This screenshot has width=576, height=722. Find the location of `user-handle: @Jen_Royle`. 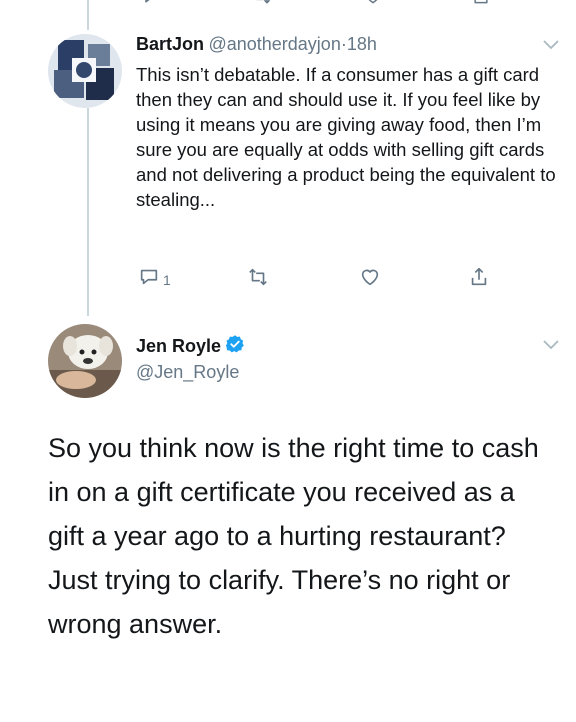

user-handle: @Jen_Royle is located at coordinates (187, 372).